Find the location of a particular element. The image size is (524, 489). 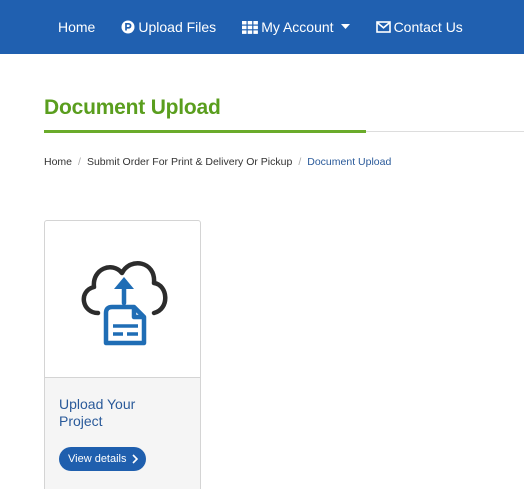

top-navbar: Home Upload Files My Account Contact Us is located at coordinates (262, 27).